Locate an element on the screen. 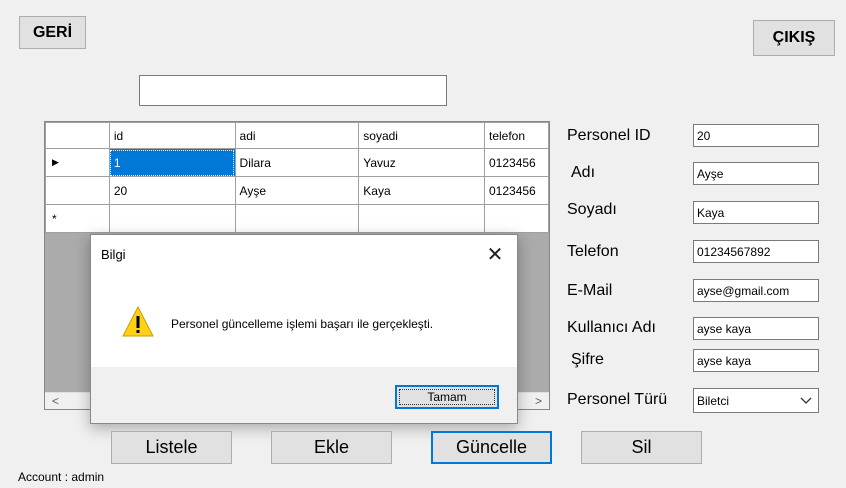  surname-field is located at coordinates (756, 212).